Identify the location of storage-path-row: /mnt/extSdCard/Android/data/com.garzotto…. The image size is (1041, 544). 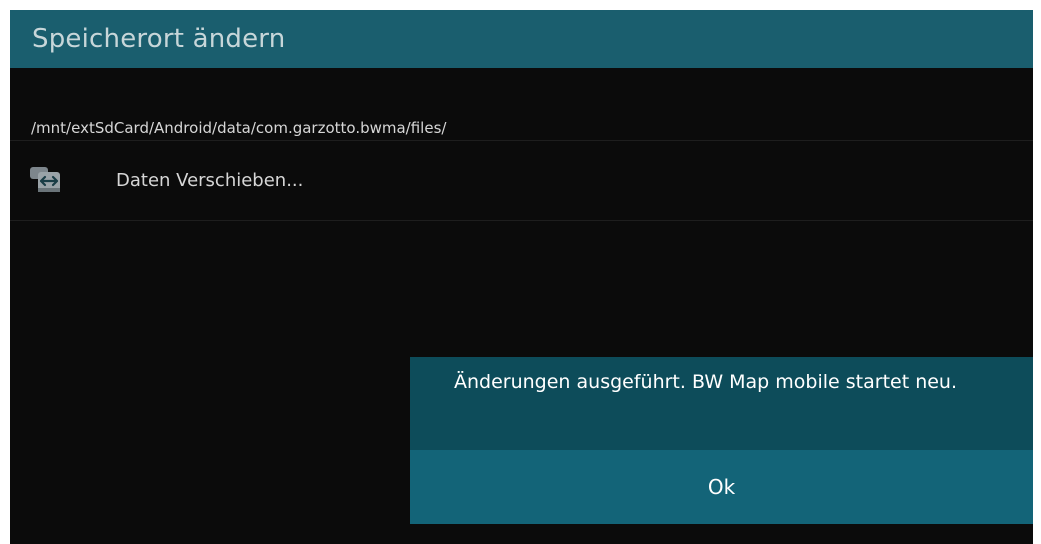
(521, 104).